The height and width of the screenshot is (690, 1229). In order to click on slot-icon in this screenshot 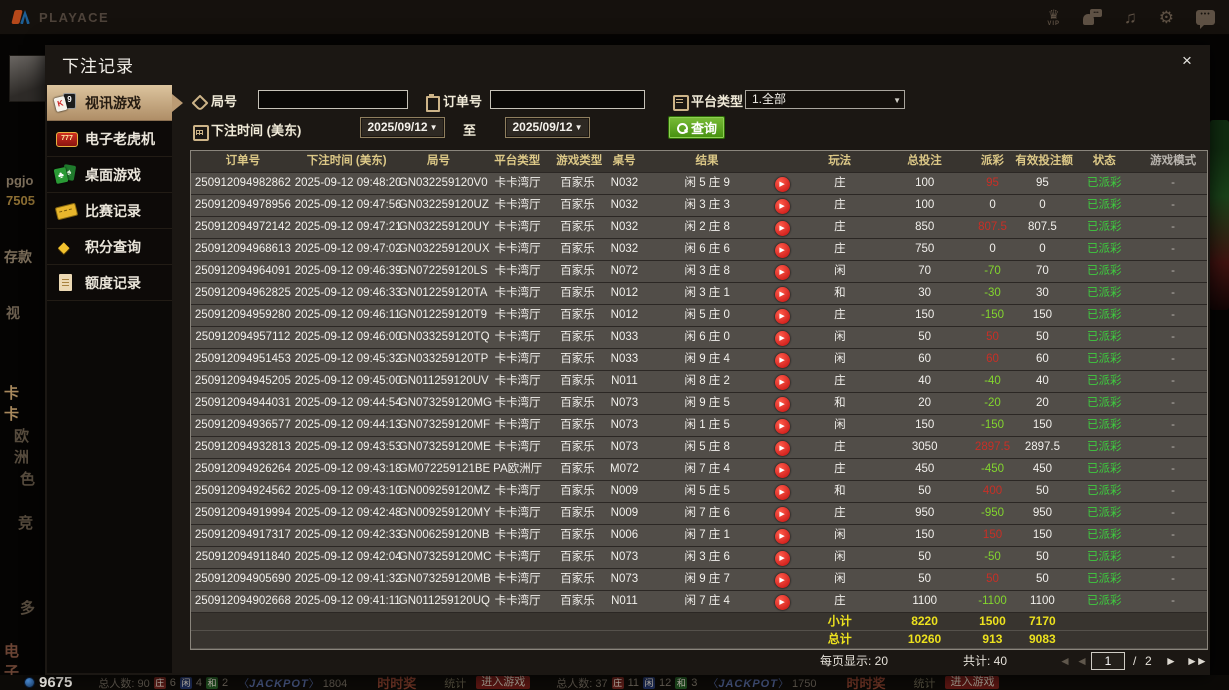, I will do `click(66, 139)`.